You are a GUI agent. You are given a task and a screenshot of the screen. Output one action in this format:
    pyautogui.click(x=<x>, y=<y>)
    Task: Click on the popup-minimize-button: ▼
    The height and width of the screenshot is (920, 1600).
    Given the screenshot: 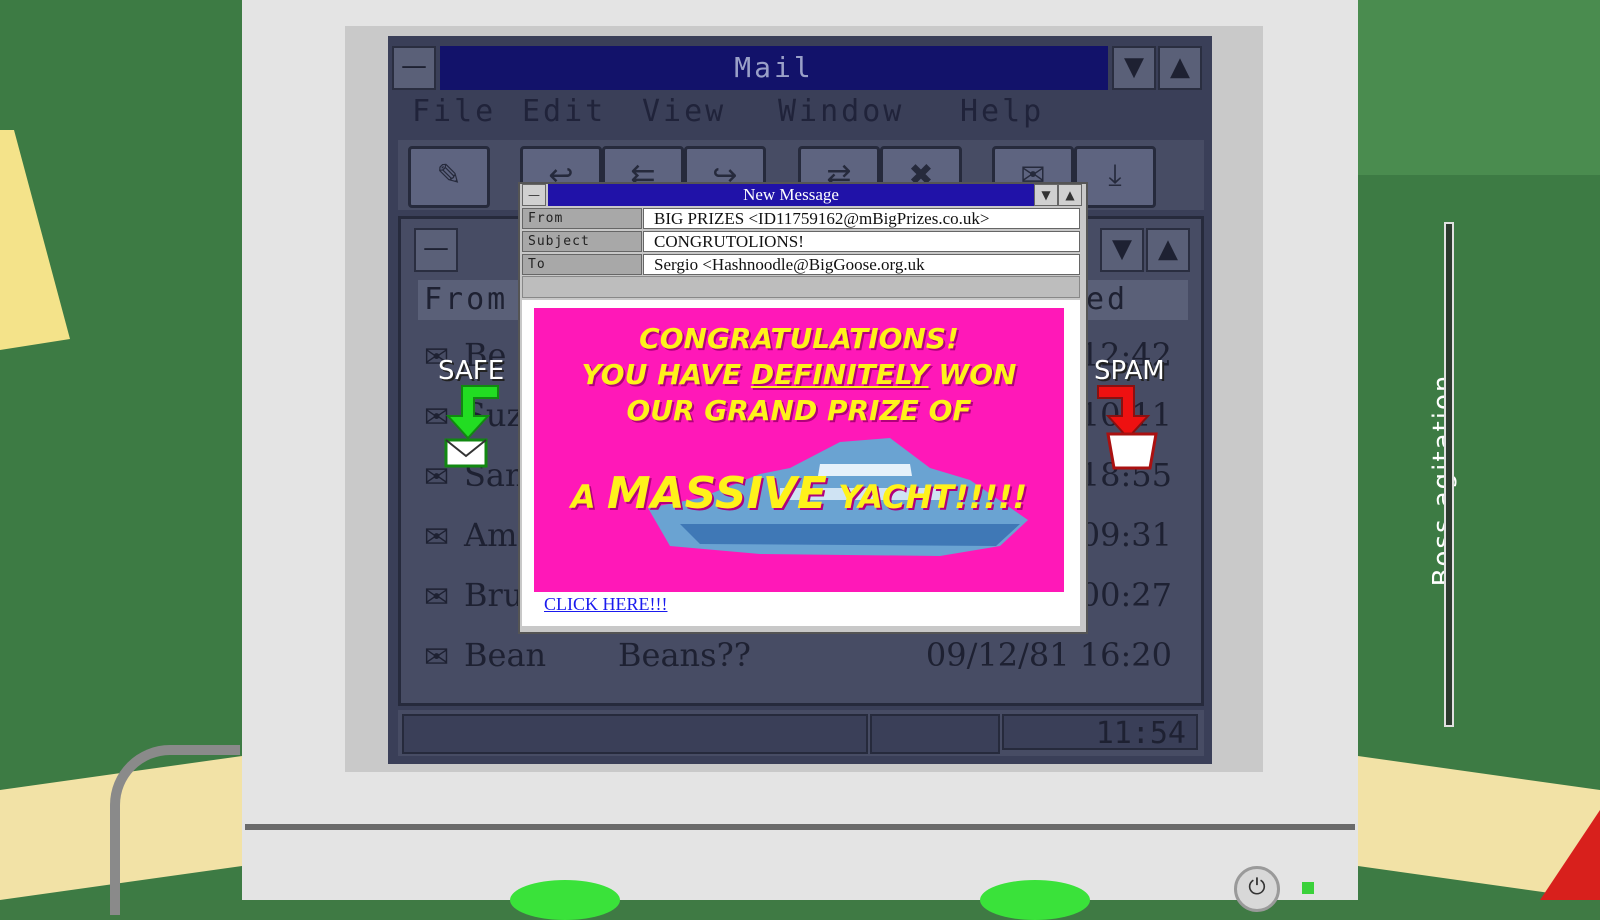 What is the action you would take?
    pyautogui.click(x=1046, y=195)
    